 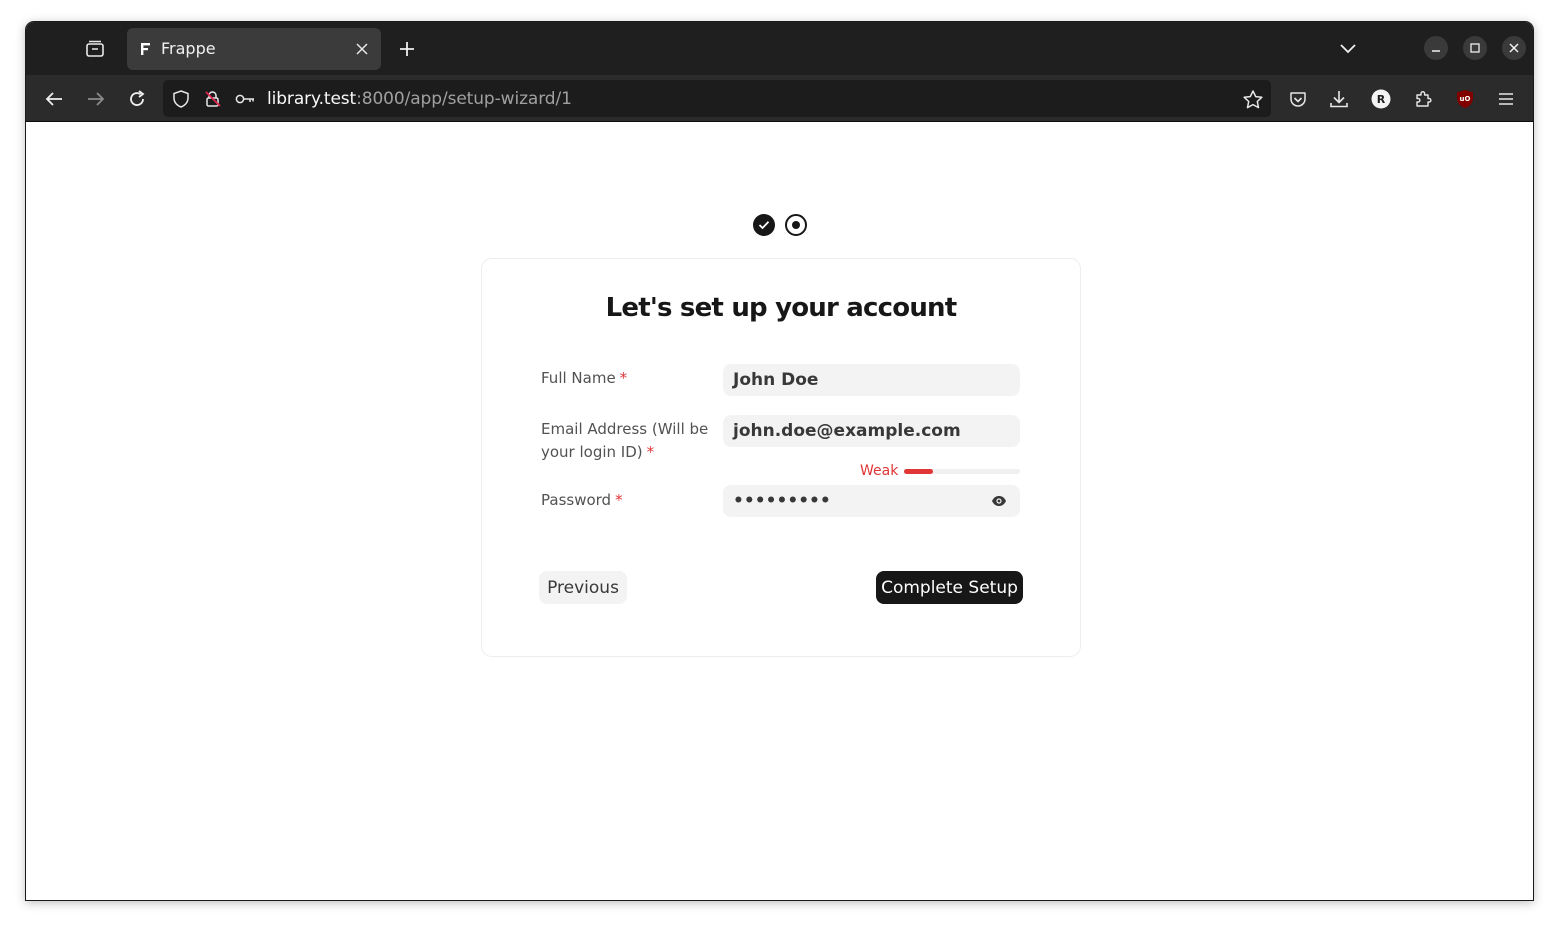 What do you see at coordinates (54, 99) in the screenshot?
I see `back-arrow-icon` at bounding box center [54, 99].